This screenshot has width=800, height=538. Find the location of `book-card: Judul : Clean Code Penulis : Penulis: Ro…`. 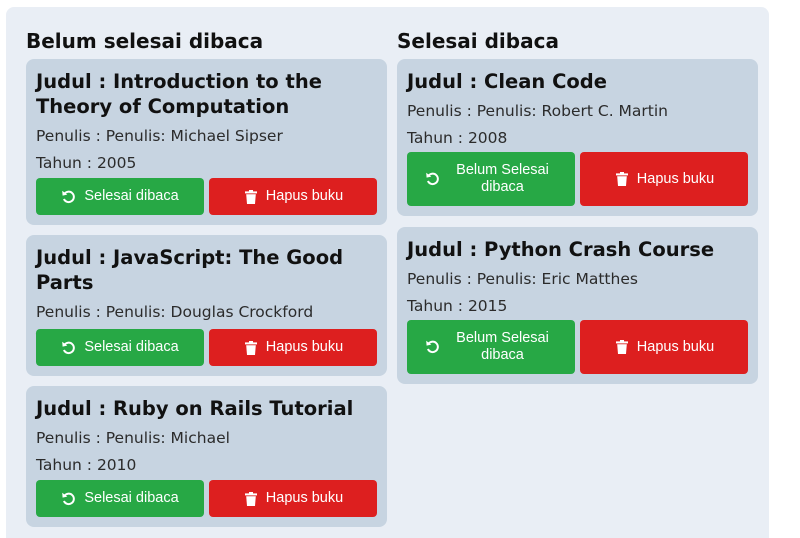

book-card: Judul : Clean Code Penulis : Penulis: Ro… is located at coordinates (577, 137).